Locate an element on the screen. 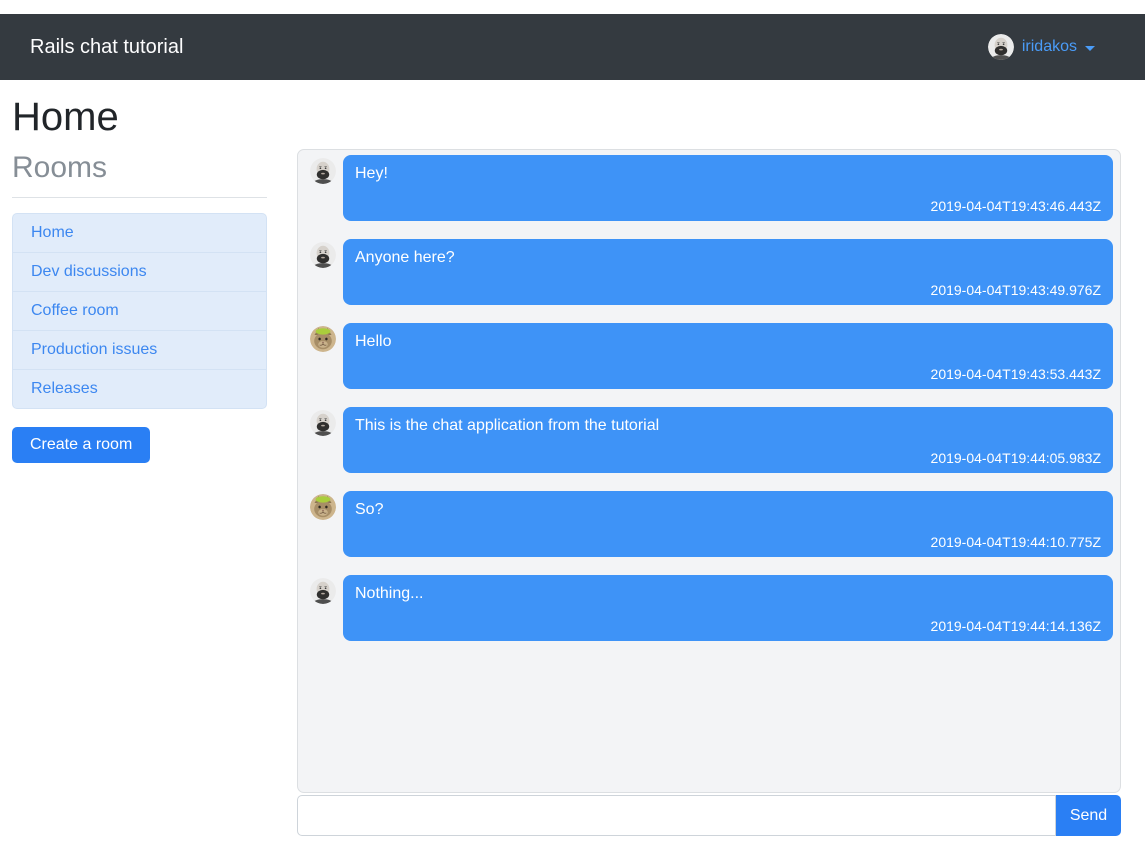  chevron-down-icon is located at coordinates (1090, 48).